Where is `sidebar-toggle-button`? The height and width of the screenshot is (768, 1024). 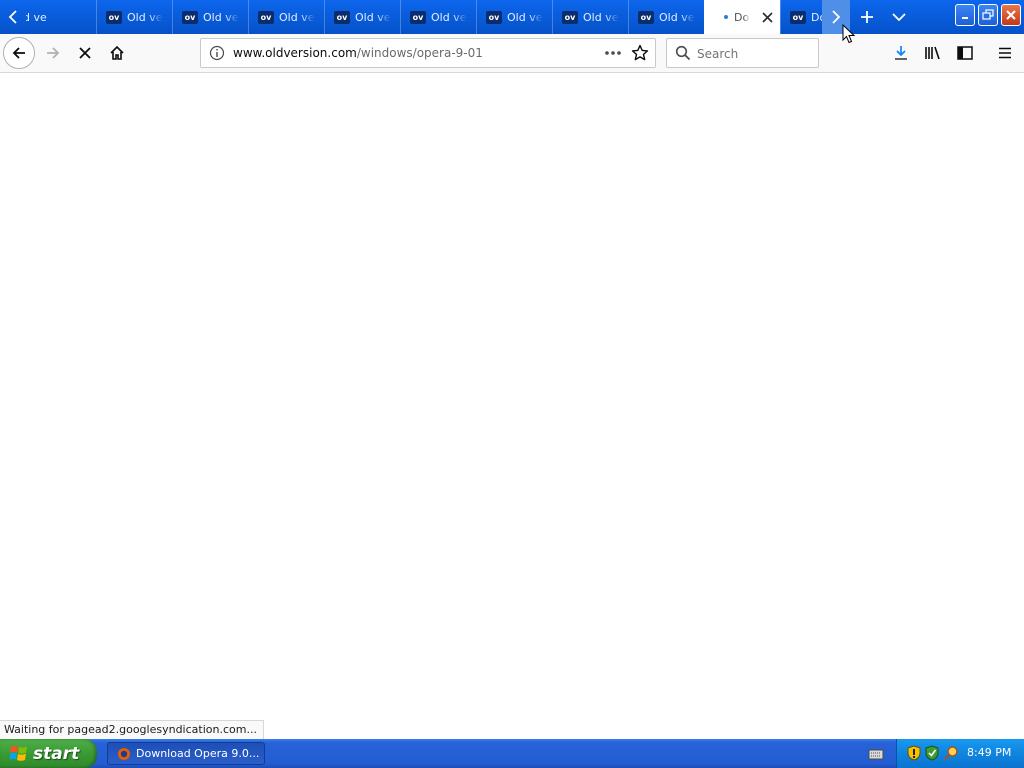
sidebar-toggle-button is located at coordinates (965, 53).